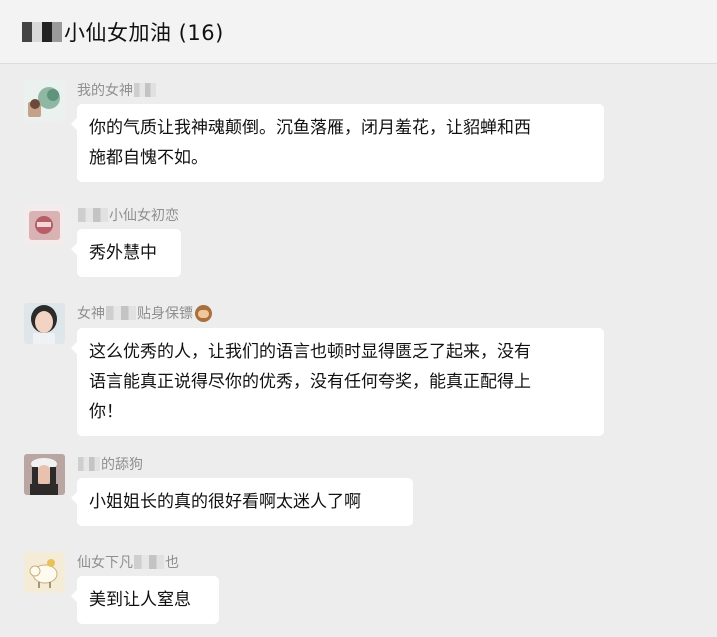 The height and width of the screenshot is (637, 717). I want to click on avatar-stamp-image, so click(44, 225).